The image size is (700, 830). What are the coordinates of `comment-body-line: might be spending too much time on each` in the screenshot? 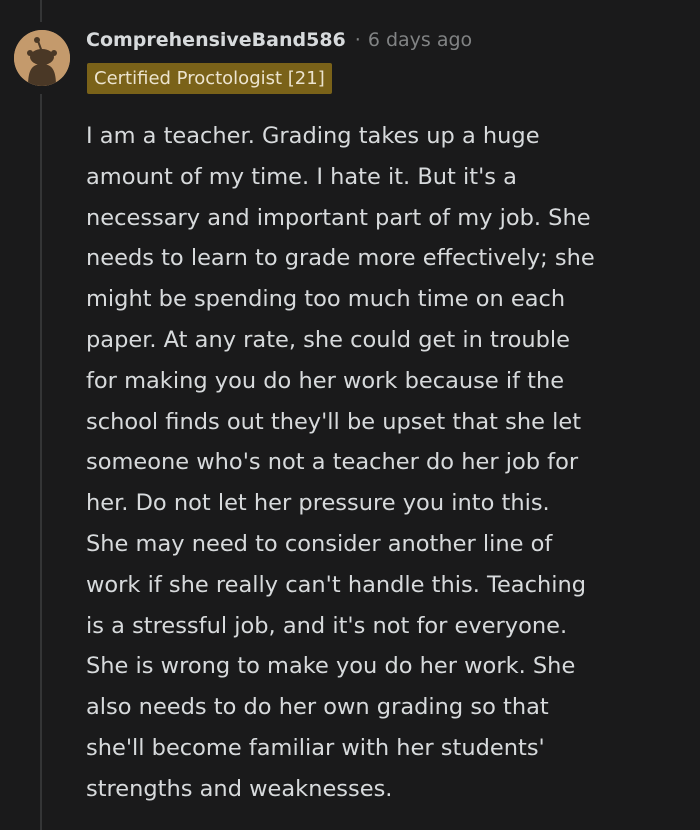 It's located at (326, 299).